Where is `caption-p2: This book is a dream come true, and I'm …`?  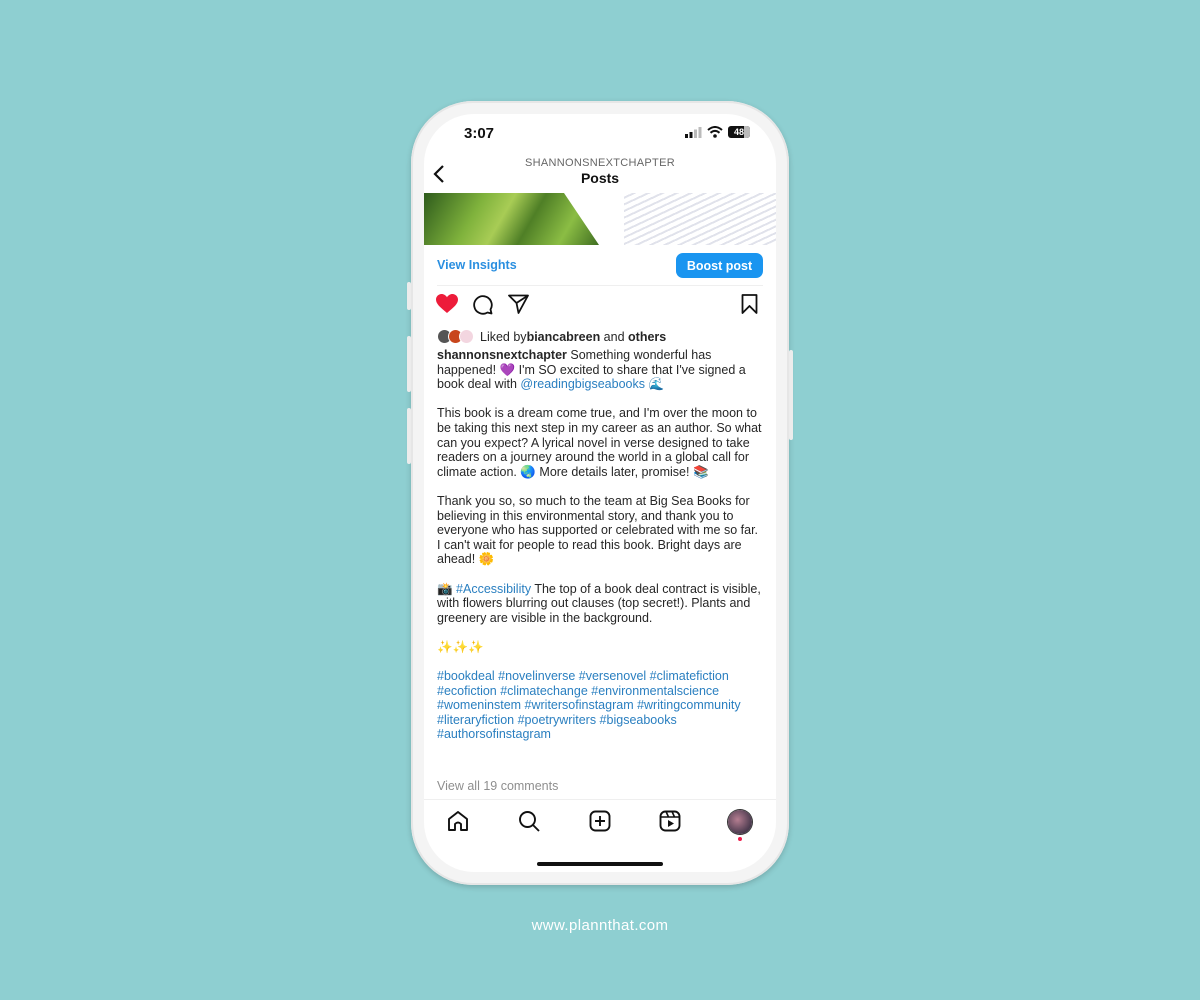
caption-p2: This book is a dream come true, and I'm … is located at coordinates (599, 442).